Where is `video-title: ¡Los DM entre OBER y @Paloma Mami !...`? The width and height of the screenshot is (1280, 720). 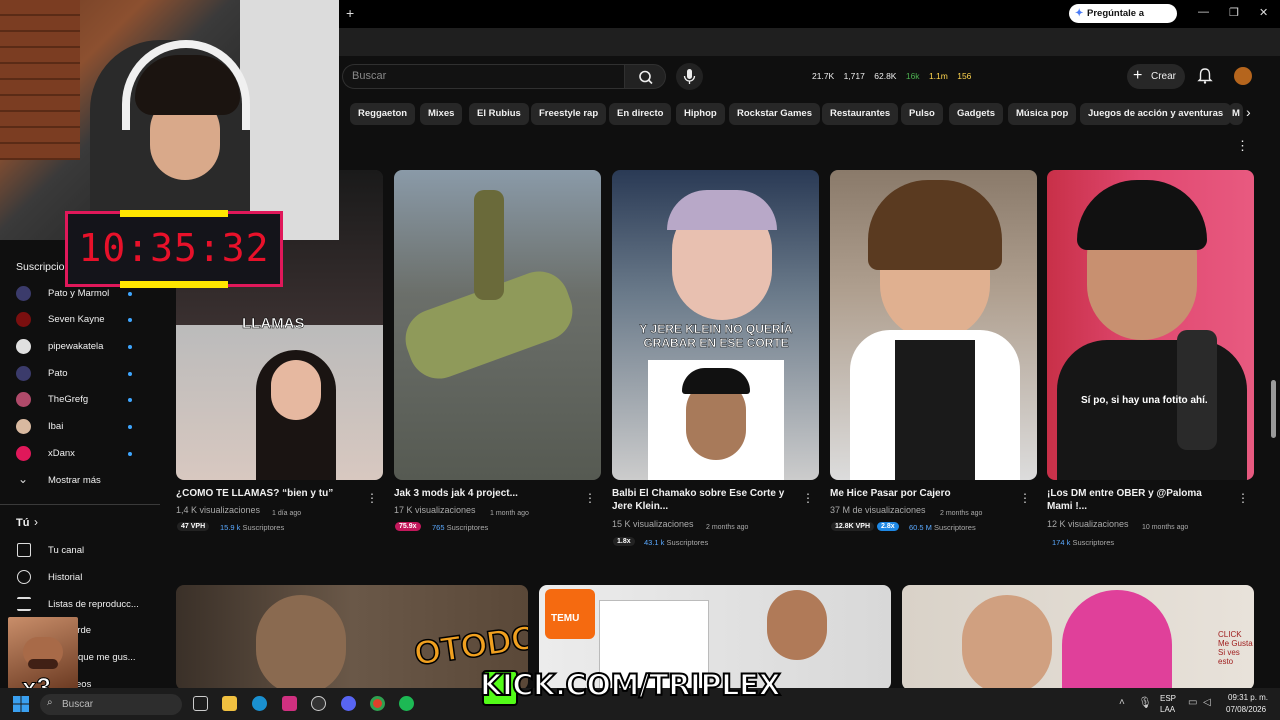 video-title: ¡Los DM entre OBER y @Paloma Mami !... is located at coordinates (1137, 500).